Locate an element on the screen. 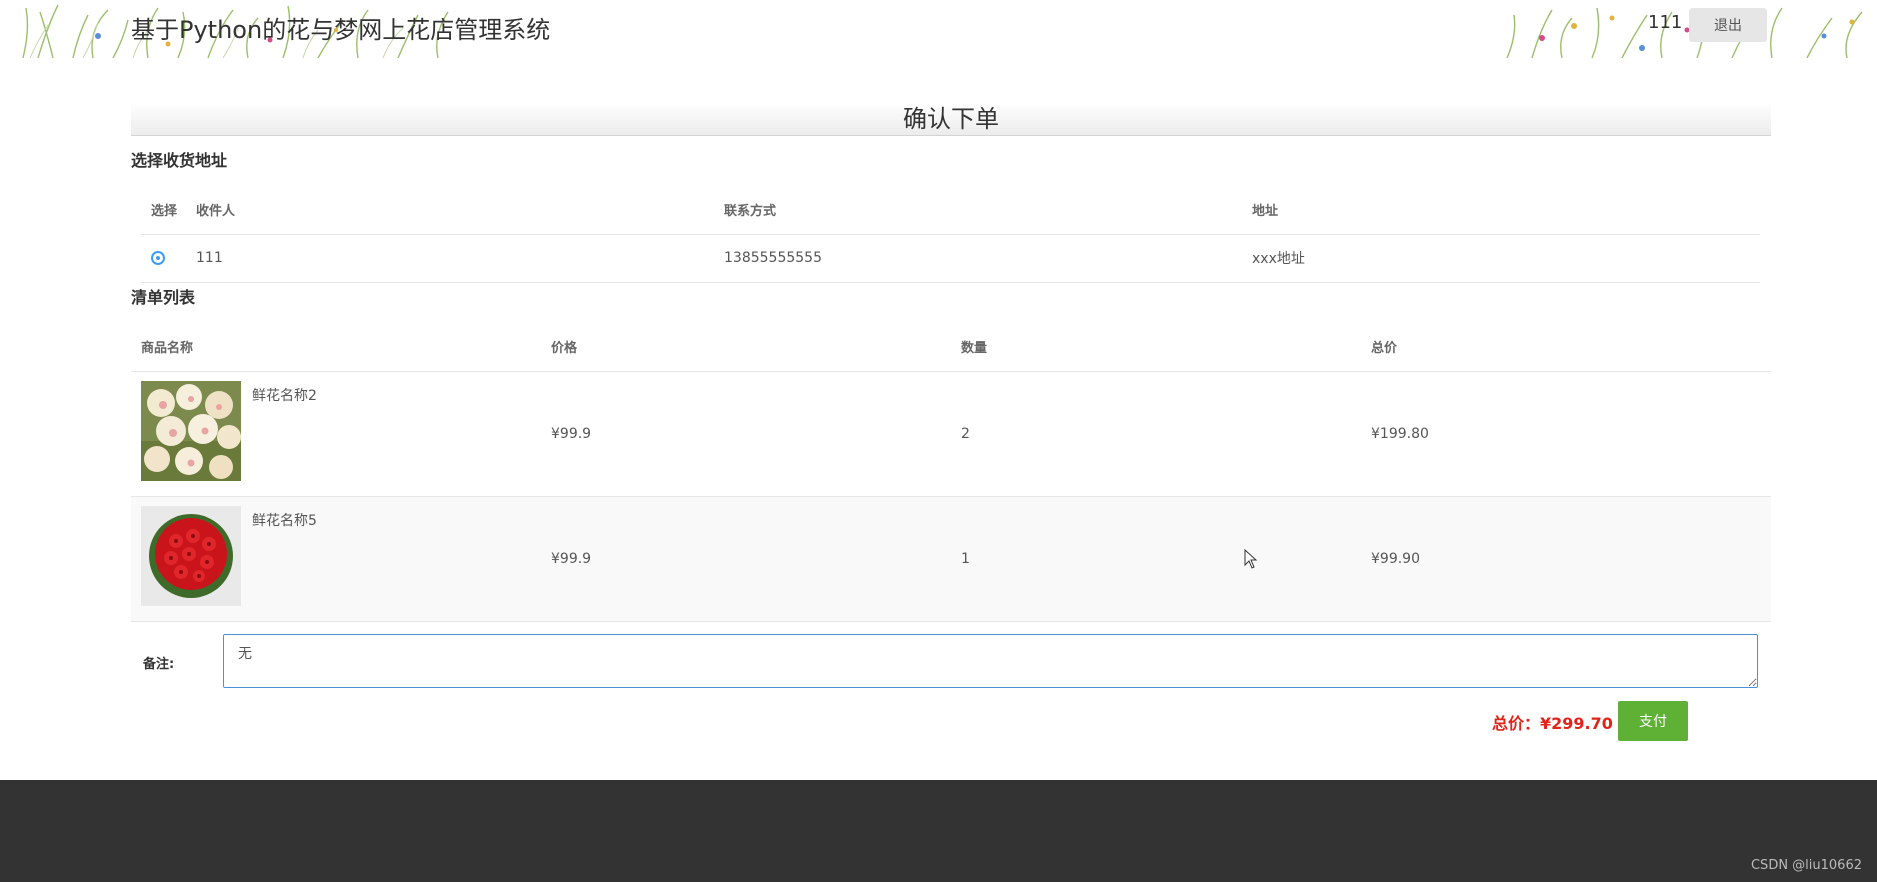 The image size is (1877, 882). table-row: 鲜花名称5 ¥99.9 1 ¥99.90 is located at coordinates (951, 559).